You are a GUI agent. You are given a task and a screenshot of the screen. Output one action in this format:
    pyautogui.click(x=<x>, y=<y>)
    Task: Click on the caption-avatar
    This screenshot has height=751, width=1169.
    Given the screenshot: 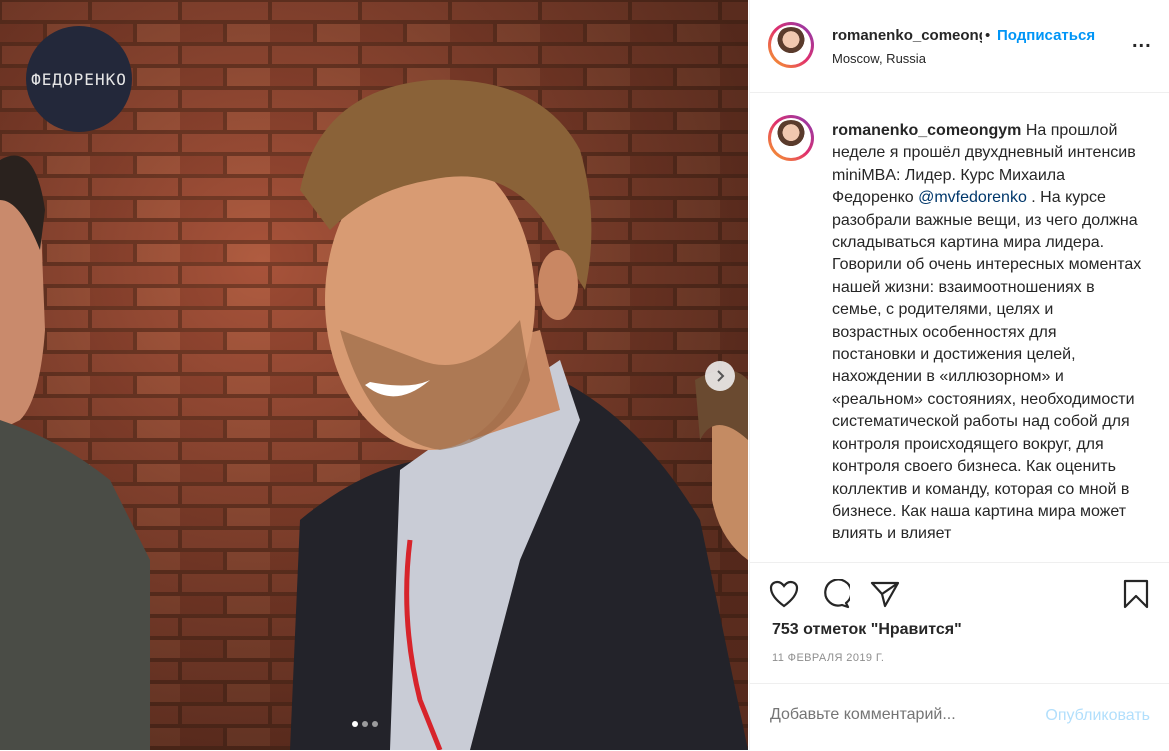 What is the action you would take?
    pyautogui.click(x=791, y=138)
    